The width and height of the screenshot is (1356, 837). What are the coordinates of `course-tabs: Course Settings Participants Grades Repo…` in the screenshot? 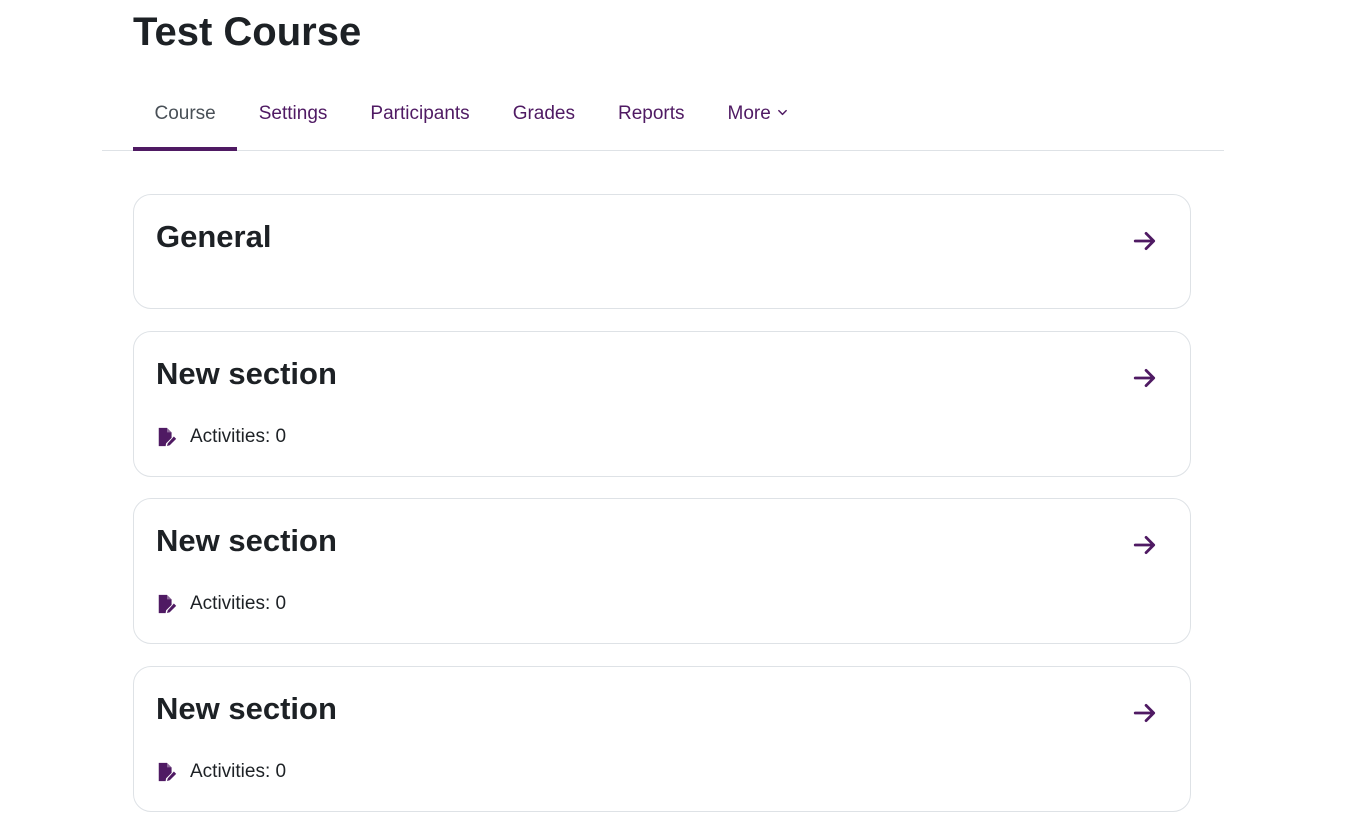 It's located at (471, 114).